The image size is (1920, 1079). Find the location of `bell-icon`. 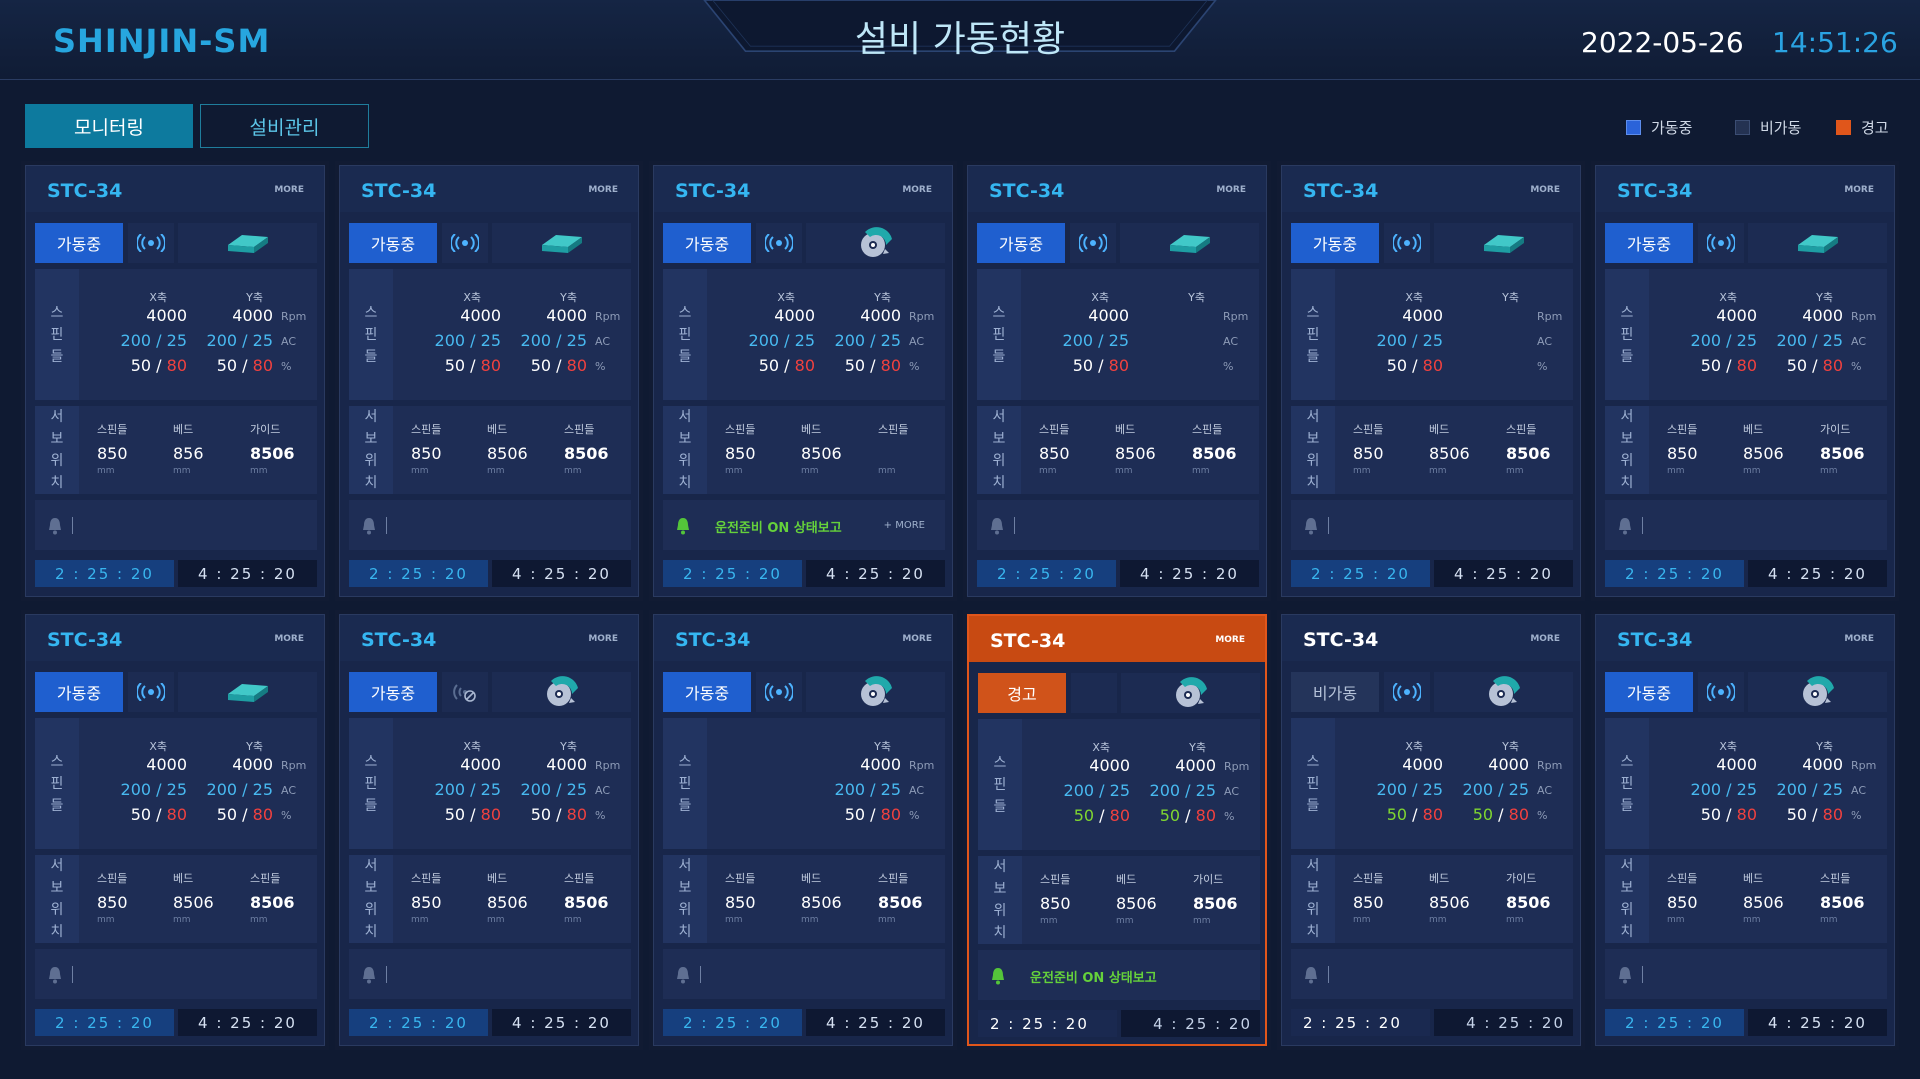

bell-icon is located at coordinates (997, 526).